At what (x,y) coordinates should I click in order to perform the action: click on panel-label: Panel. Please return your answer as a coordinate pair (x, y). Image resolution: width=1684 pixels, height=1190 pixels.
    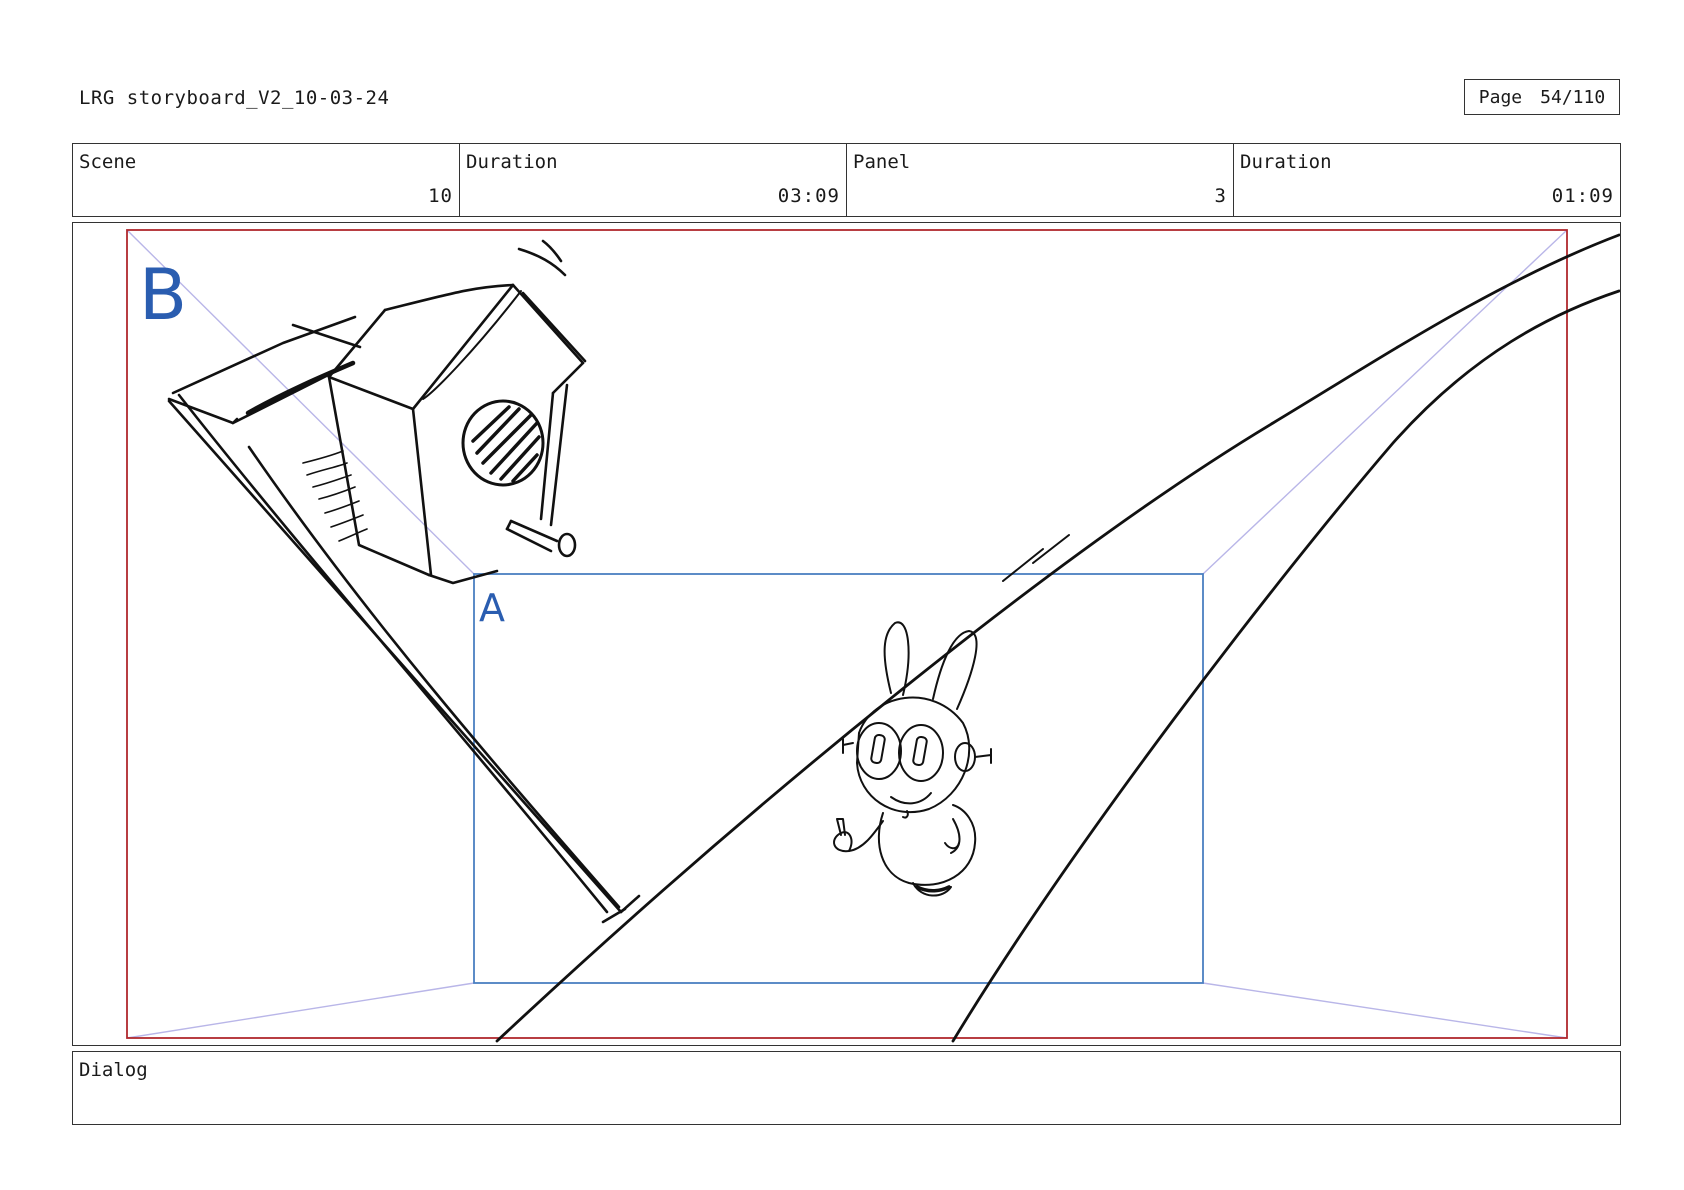
    Looking at the image, I should click on (882, 162).